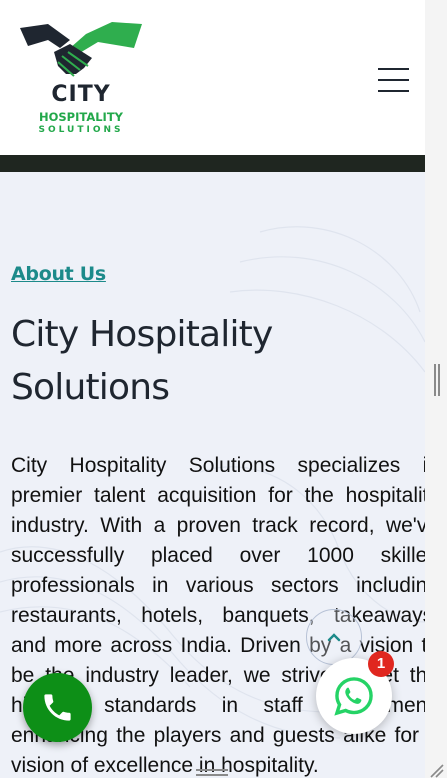 The image size is (447, 778). Describe the element at coordinates (436, 770) in the screenshot. I see `resize-grip-icon` at that location.